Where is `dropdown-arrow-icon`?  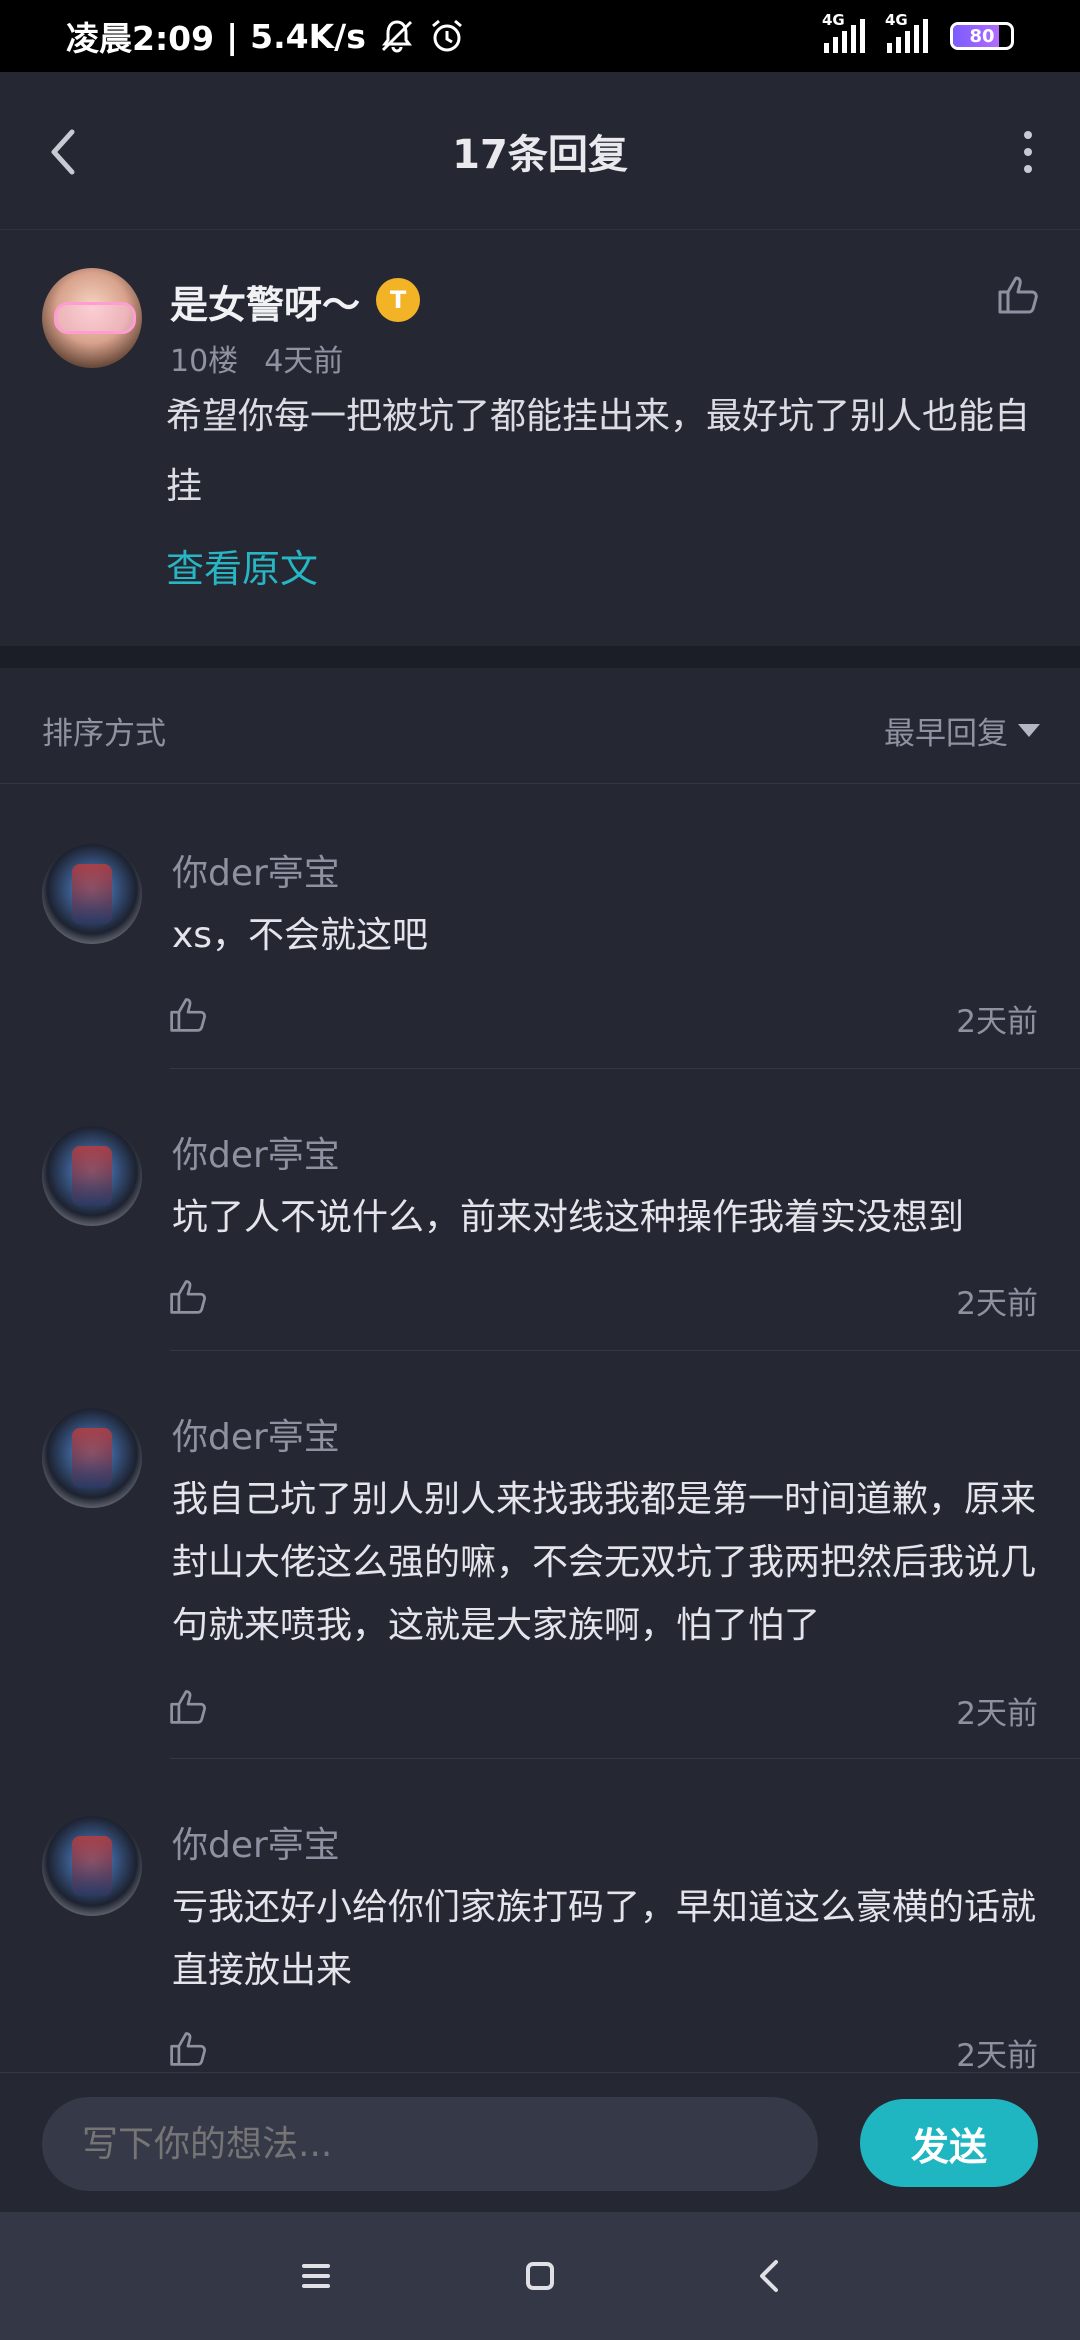 dropdown-arrow-icon is located at coordinates (1029, 730).